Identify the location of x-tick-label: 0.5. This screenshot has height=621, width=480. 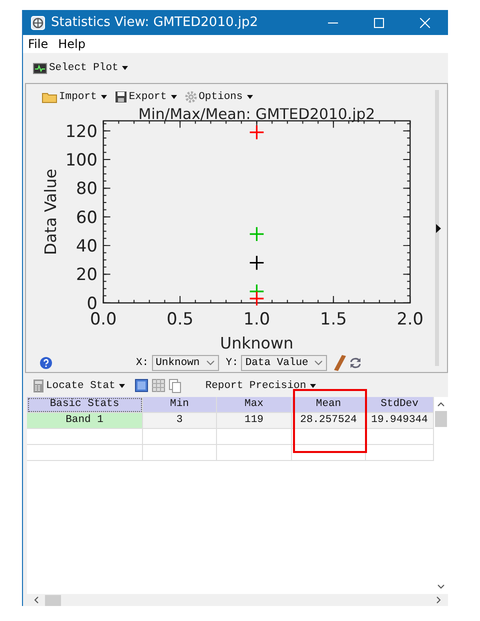
(180, 318).